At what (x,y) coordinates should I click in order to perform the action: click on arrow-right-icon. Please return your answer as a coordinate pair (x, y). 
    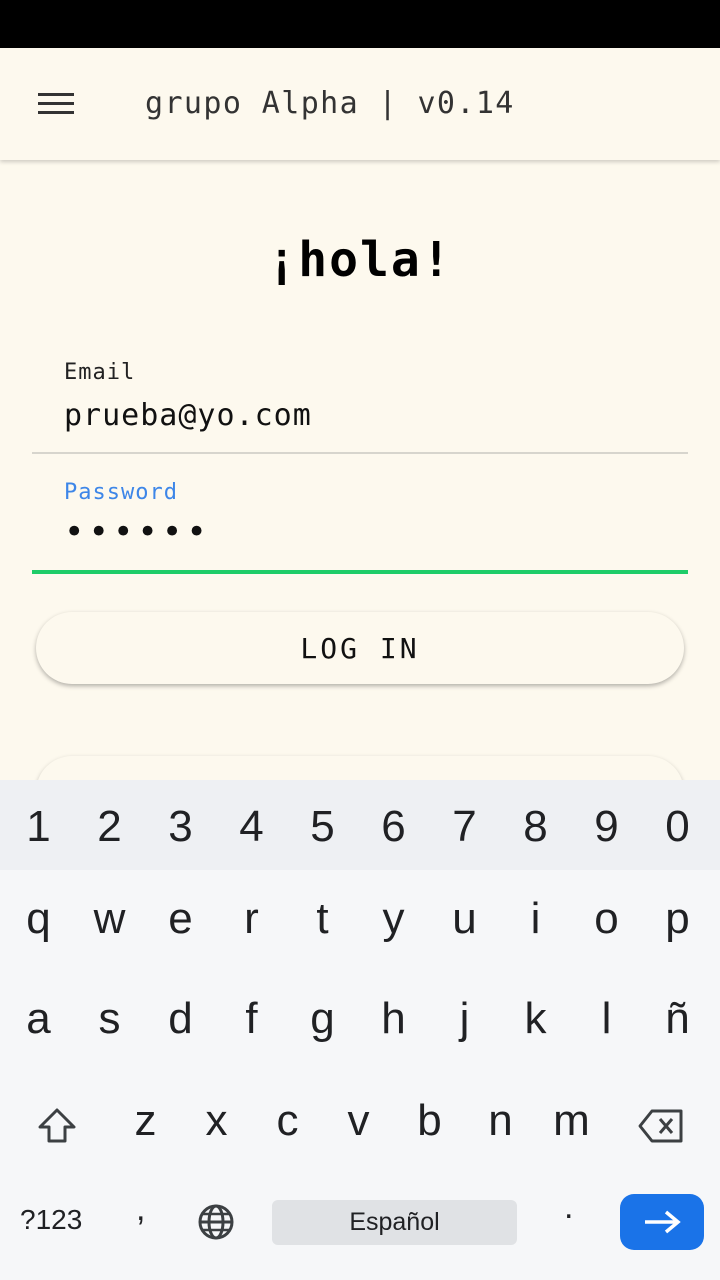
    Looking at the image, I should click on (662, 1222).